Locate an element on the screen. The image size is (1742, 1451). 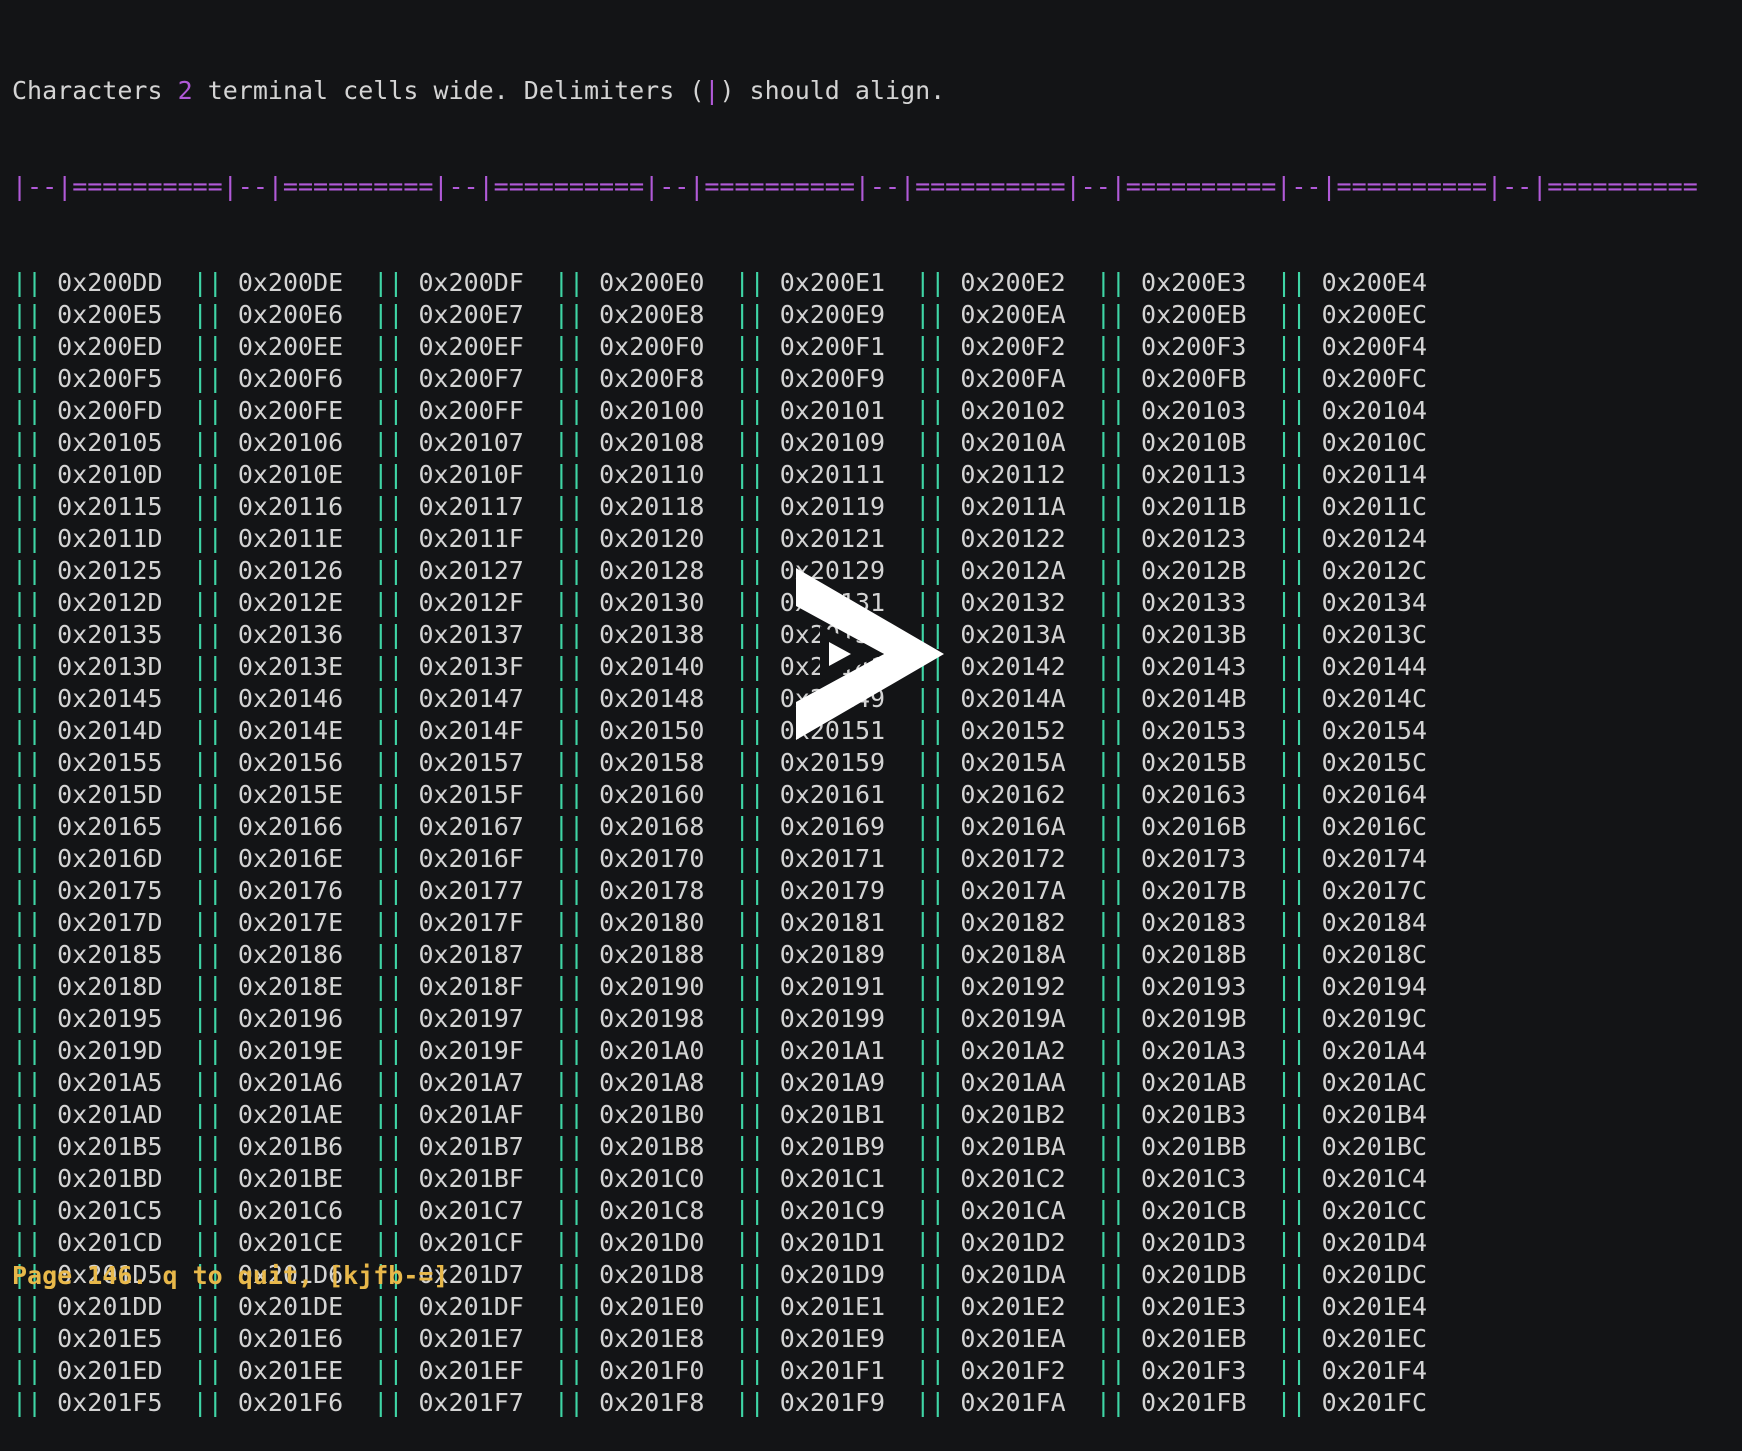
codepoint-cell: 0x200E5 is located at coordinates (110, 314).